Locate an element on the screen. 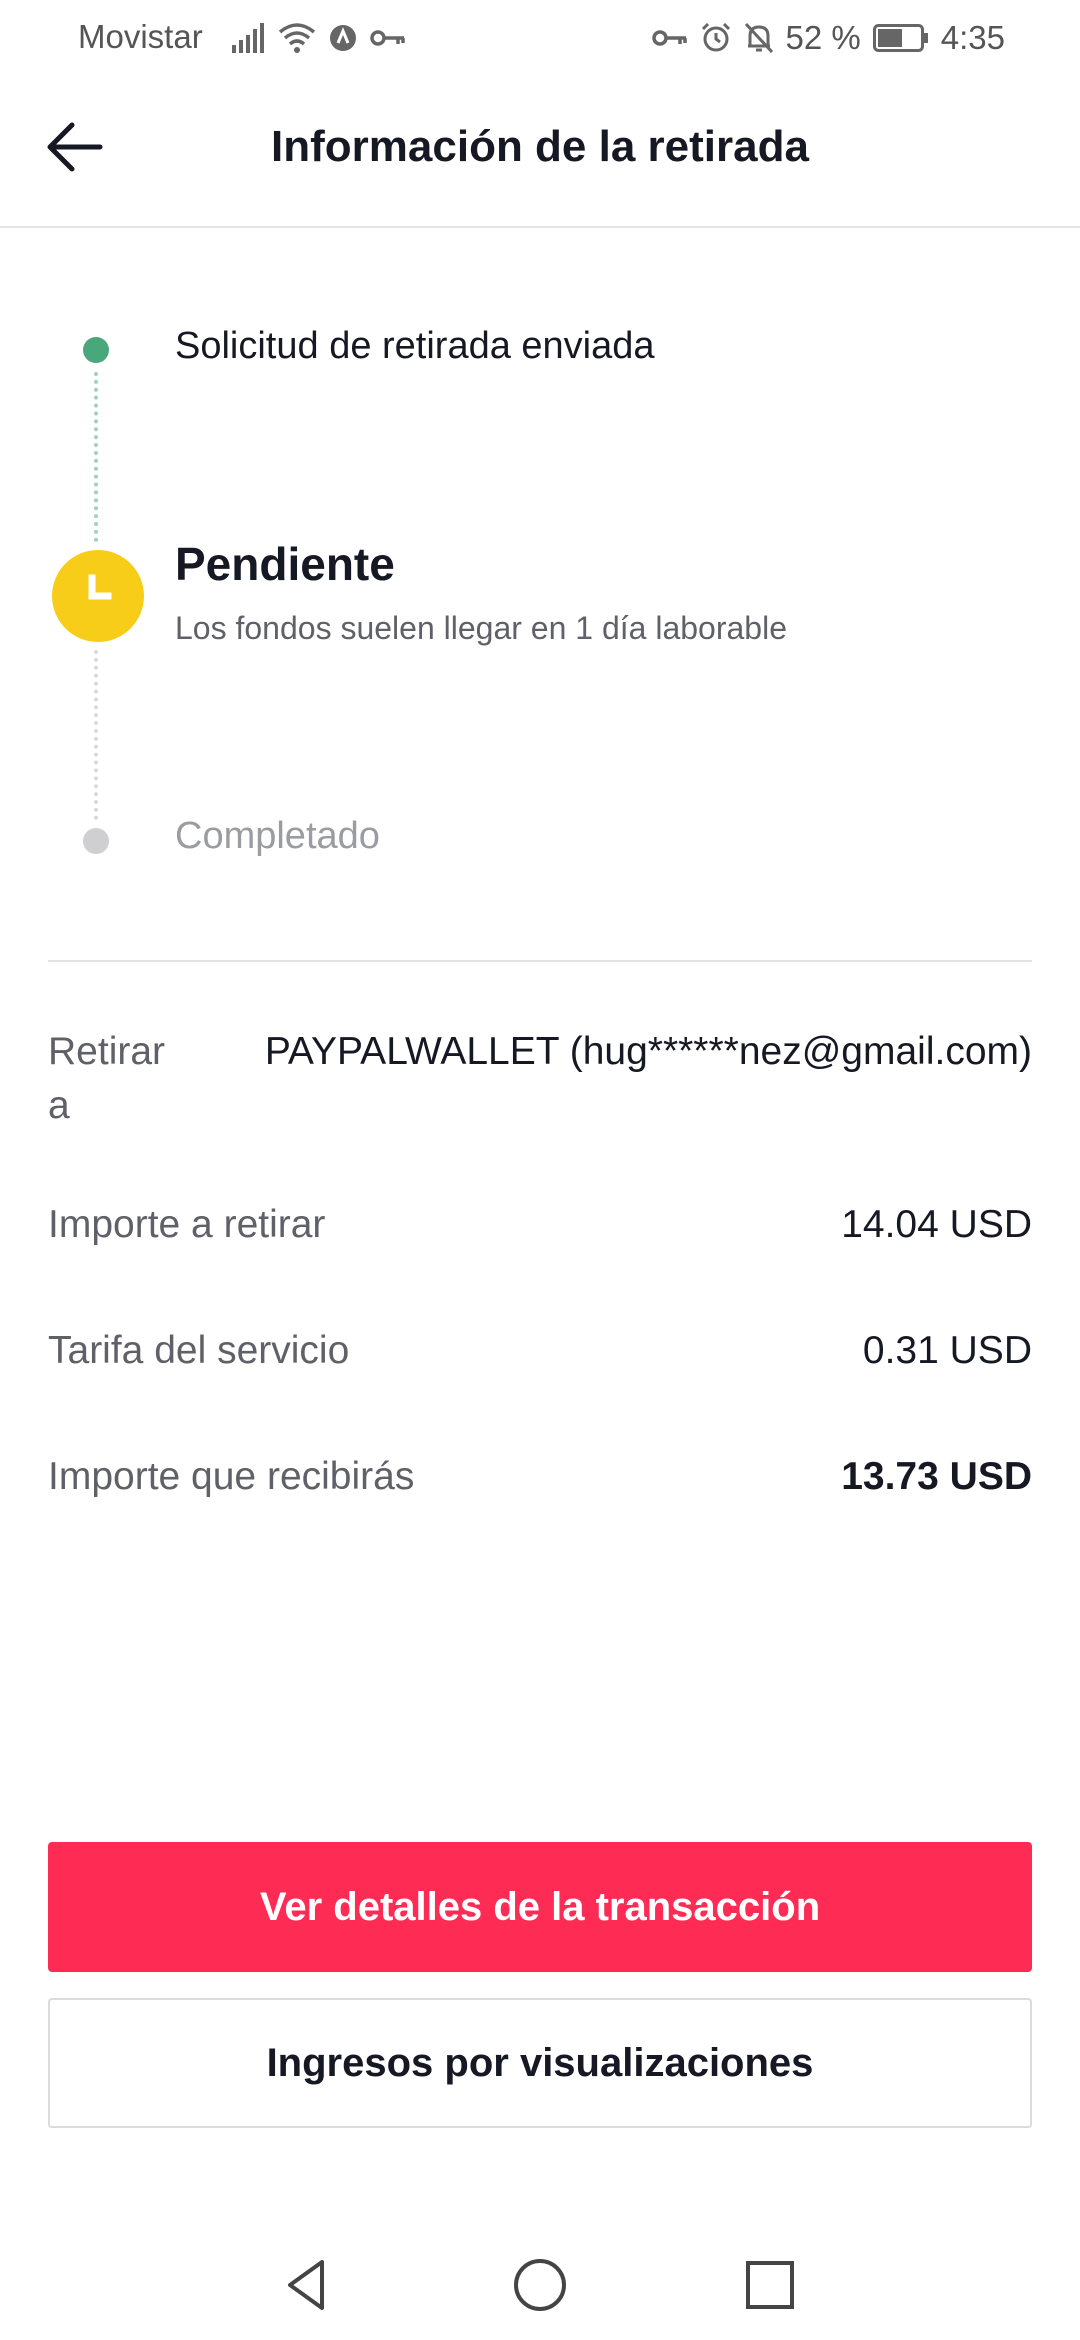  header: Información de la retirada is located at coordinates (540, 152).